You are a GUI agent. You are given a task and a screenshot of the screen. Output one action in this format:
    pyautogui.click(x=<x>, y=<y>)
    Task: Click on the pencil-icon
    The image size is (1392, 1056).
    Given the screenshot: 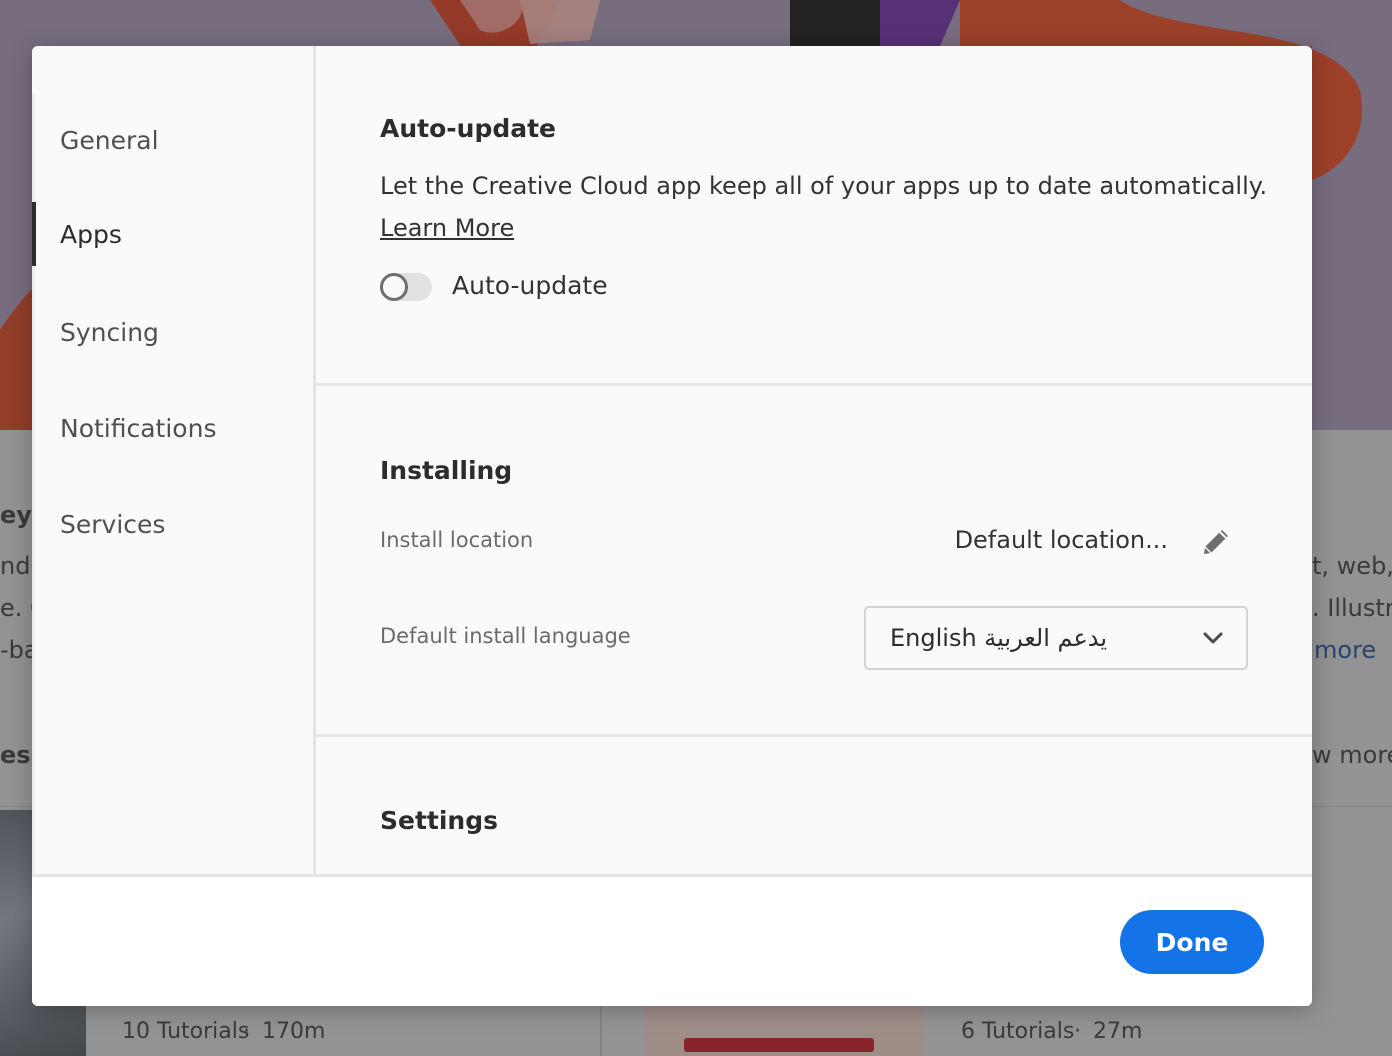 What is the action you would take?
    pyautogui.click(x=1216, y=542)
    